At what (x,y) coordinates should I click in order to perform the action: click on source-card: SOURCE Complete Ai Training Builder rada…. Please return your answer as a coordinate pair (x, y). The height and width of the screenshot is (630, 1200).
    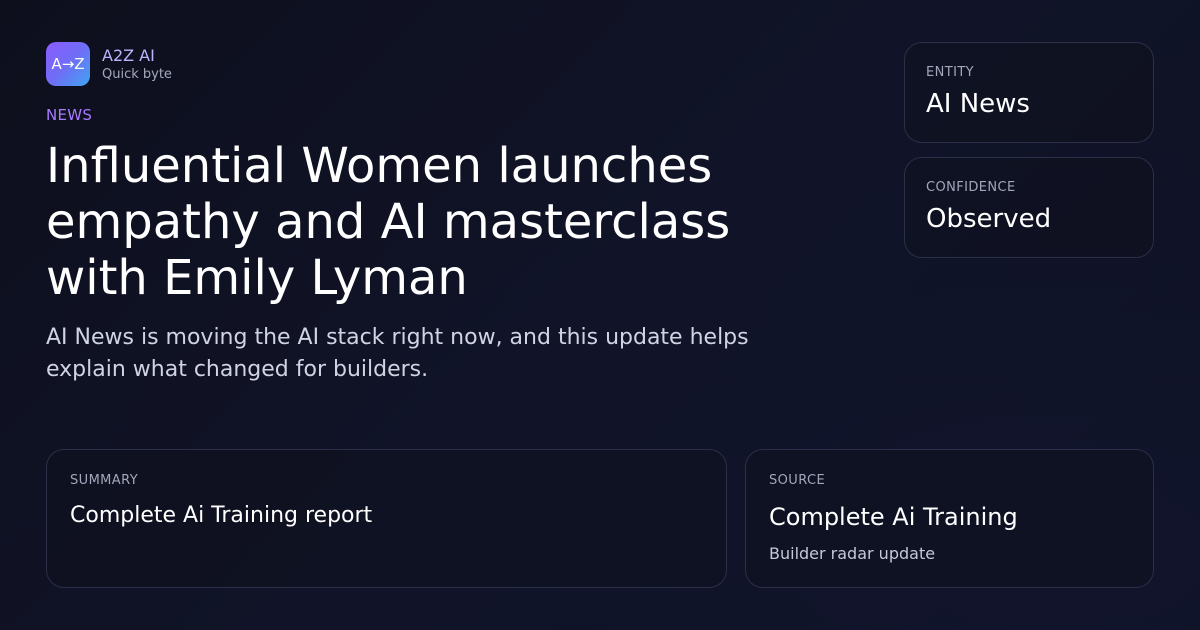
    Looking at the image, I should click on (949, 518).